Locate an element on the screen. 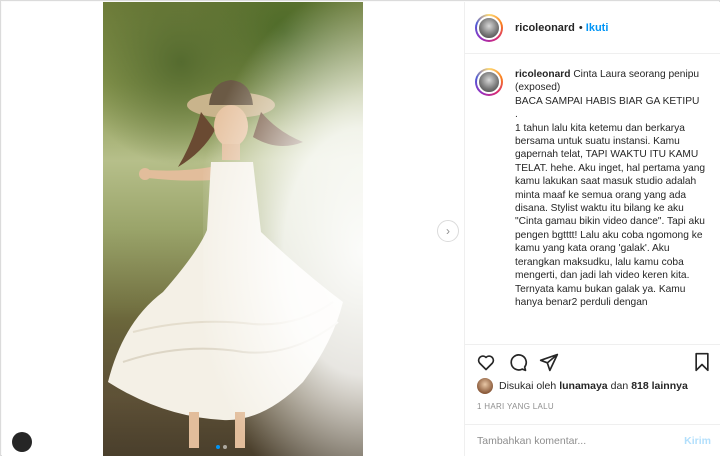 The height and width of the screenshot is (456, 720). post-timestamp: 1 HARI YANG LALU is located at coordinates (515, 406).